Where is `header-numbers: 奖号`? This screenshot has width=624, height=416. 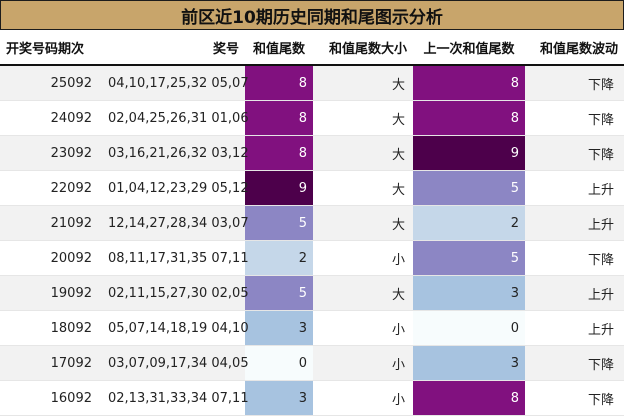
header-numbers: 奖号 is located at coordinates (172, 48).